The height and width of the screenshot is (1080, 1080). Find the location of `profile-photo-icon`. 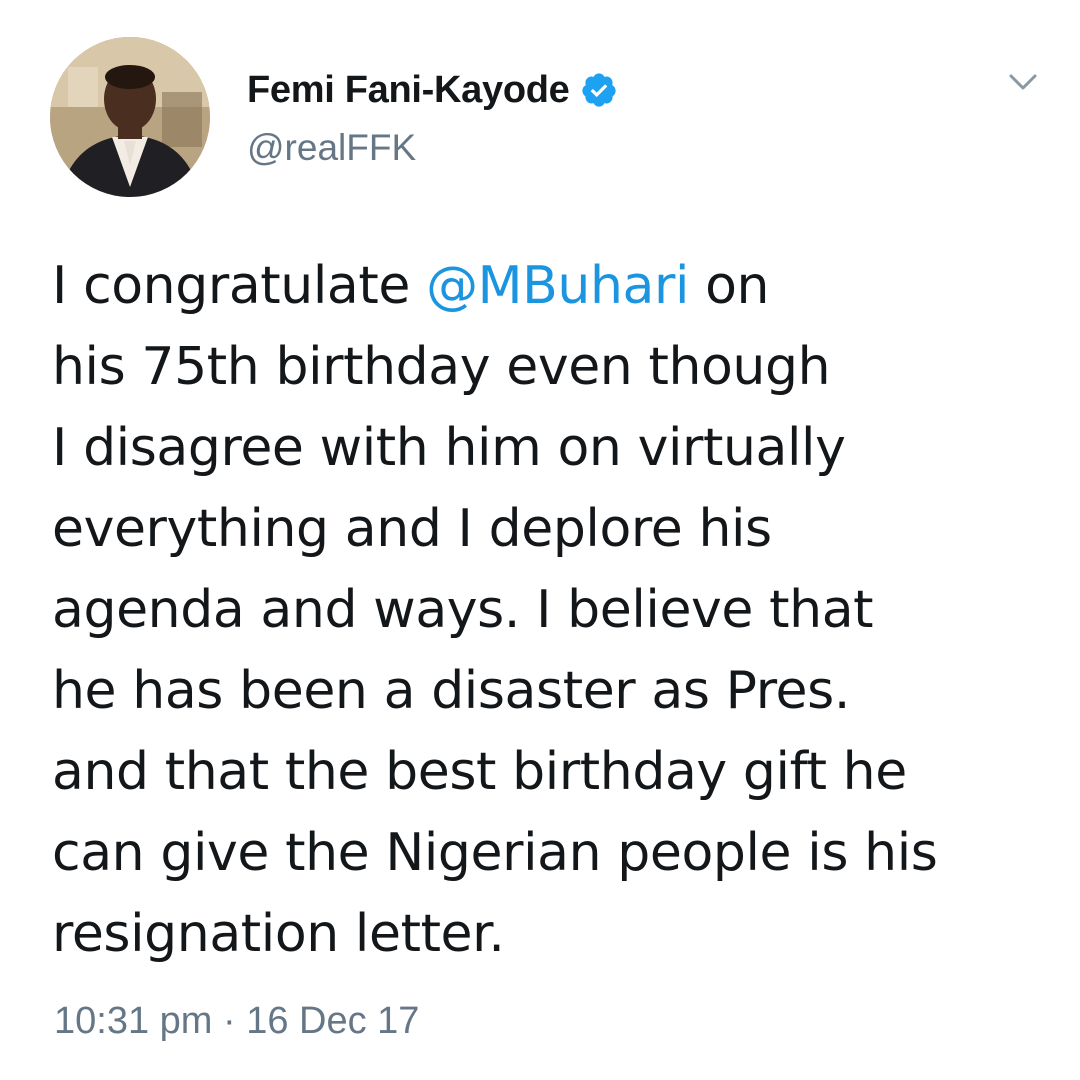

profile-photo-icon is located at coordinates (130, 117).